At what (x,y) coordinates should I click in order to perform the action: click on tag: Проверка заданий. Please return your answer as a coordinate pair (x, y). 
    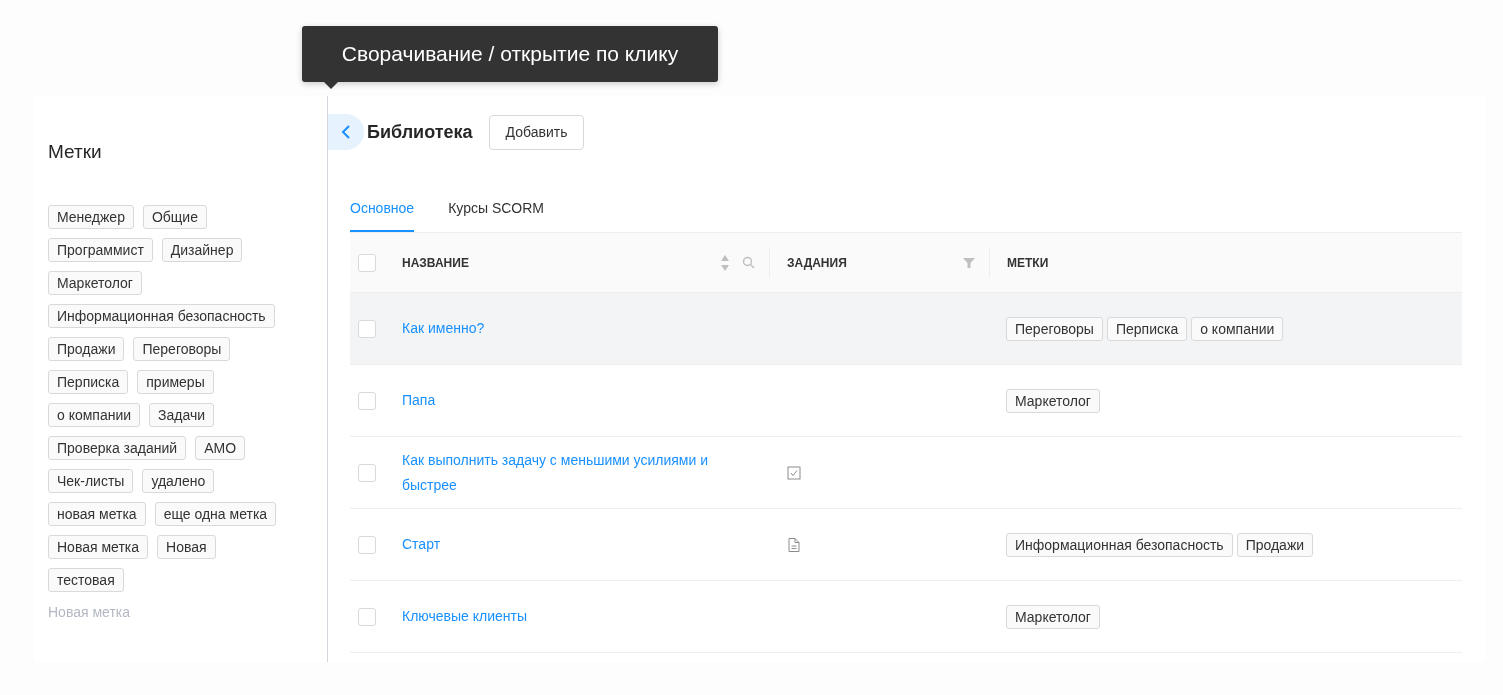
    Looking at the image, I should click on (117, 448).